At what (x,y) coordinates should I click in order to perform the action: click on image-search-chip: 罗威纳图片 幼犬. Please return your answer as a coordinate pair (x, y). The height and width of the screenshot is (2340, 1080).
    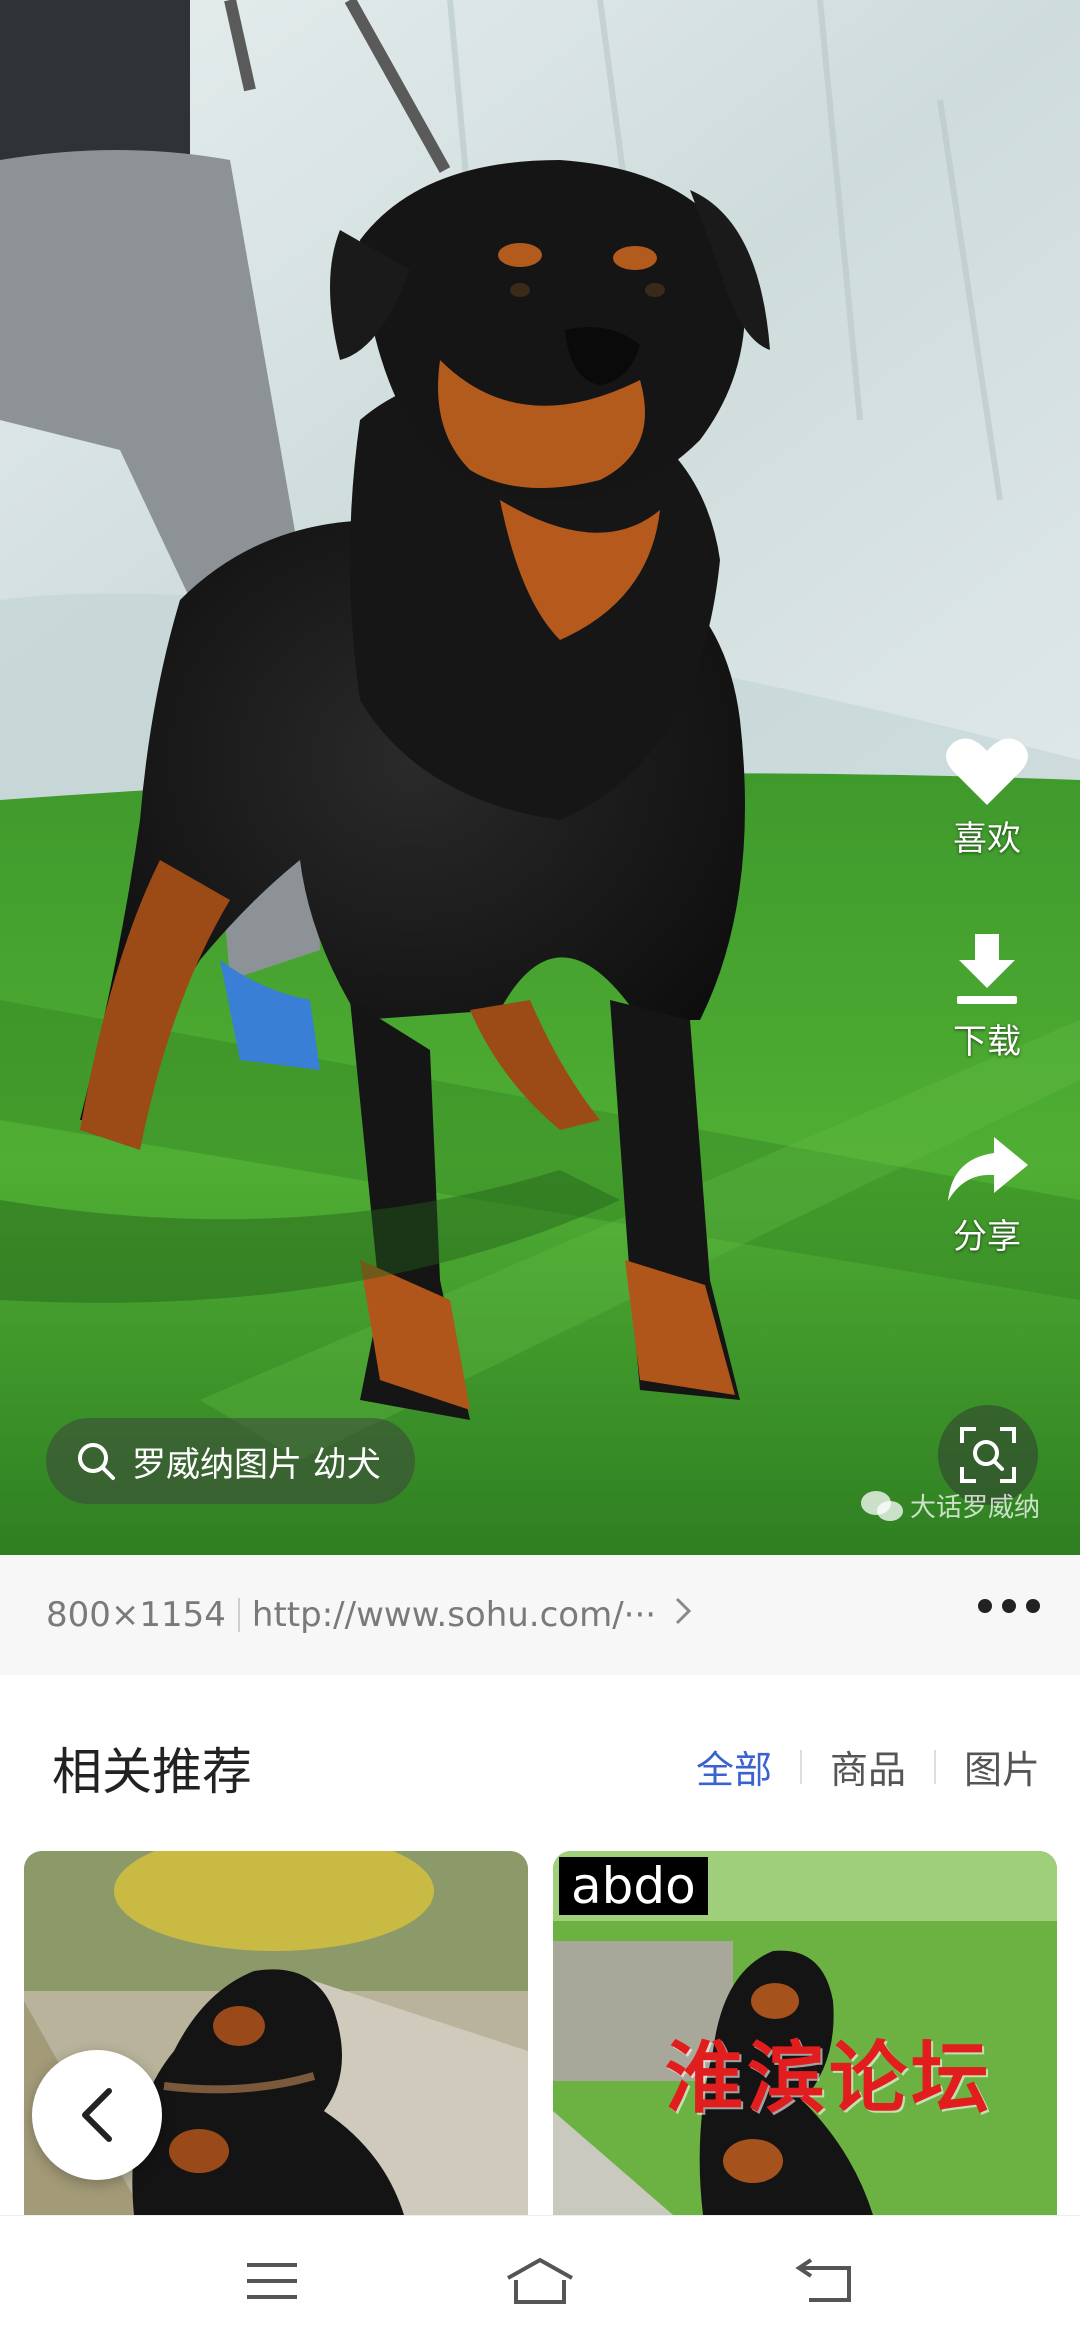
    Looking at the image, I should click on (230, 1461).